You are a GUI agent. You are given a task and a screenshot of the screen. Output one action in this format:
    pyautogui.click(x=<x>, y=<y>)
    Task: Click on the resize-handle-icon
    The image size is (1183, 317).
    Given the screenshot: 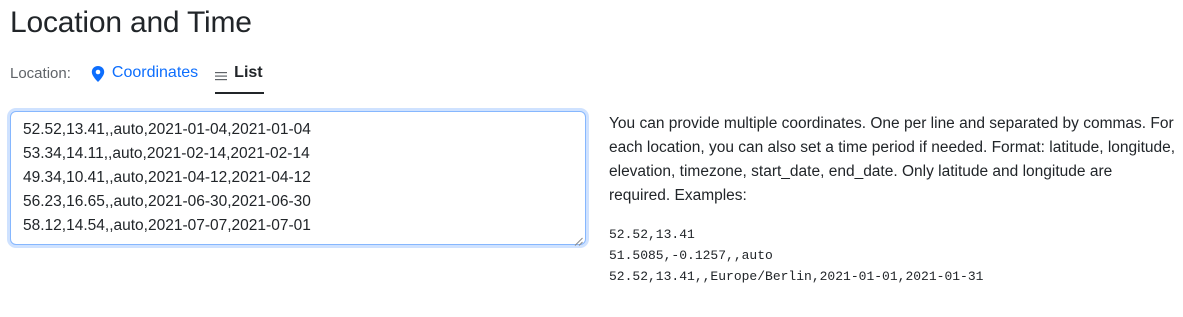 What is the action you would take?
    pyautogui.click(x=578, y=239)
    